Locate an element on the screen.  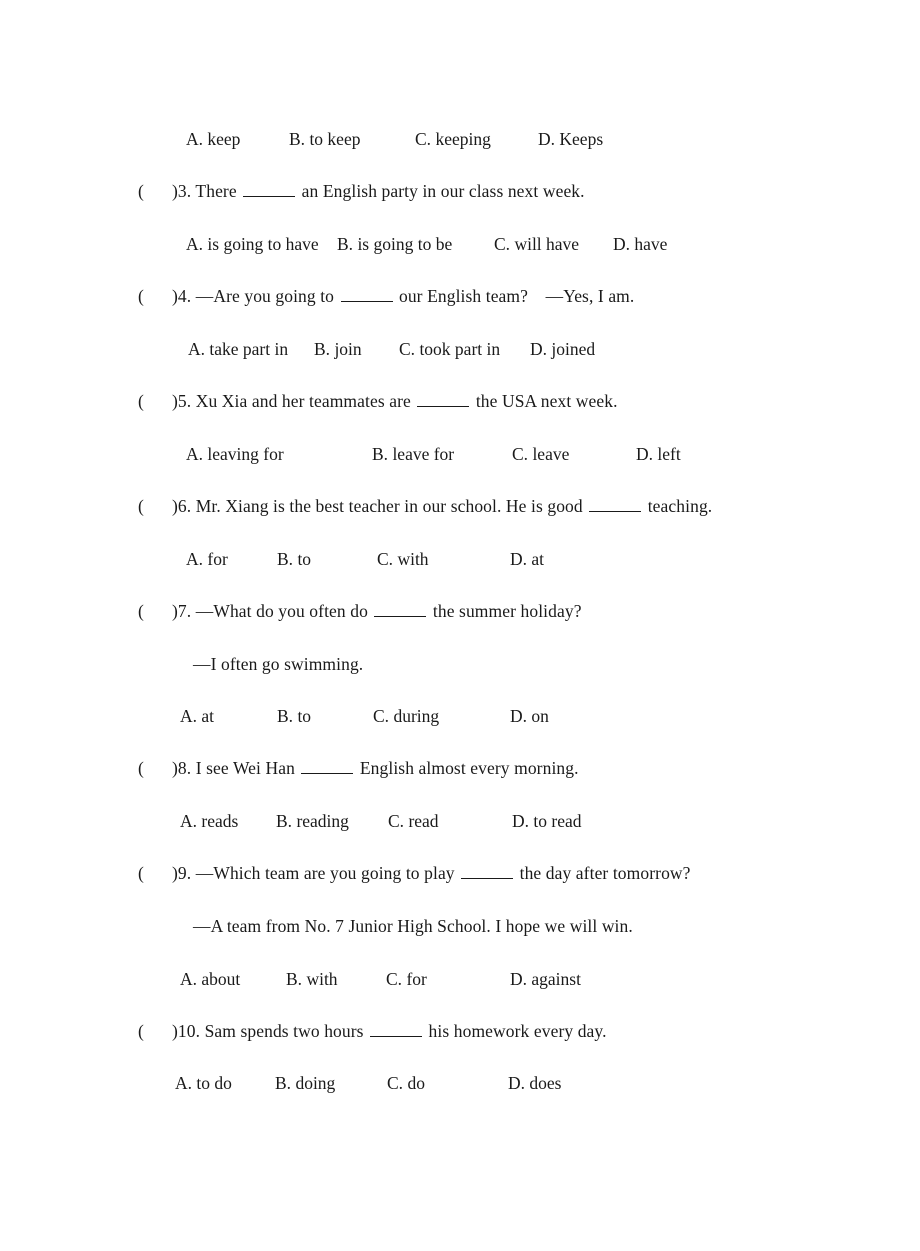
option-text: took part in is located at coordinates (460, 349).